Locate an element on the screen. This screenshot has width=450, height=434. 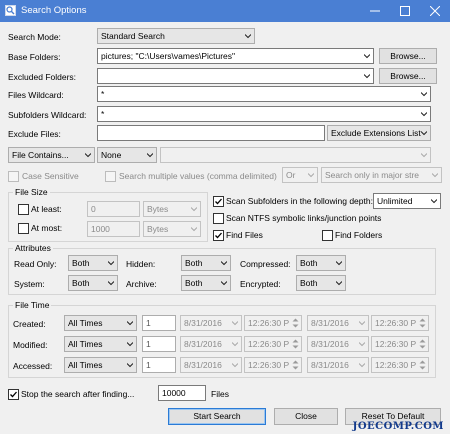
accessed-count-input: 1 is located at coordinates (159, 365).